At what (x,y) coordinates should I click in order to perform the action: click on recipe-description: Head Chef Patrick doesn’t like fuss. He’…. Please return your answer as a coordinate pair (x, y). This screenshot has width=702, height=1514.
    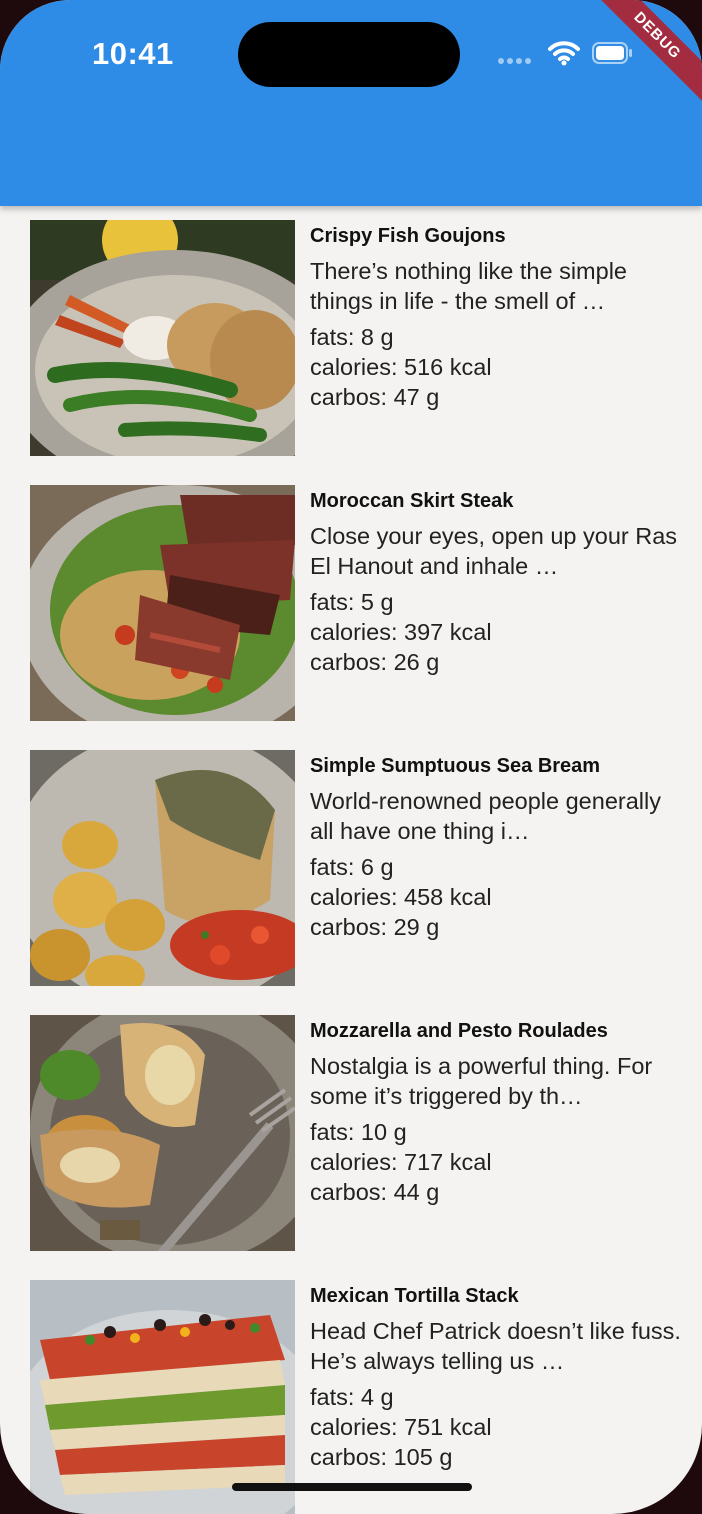
    Looking at the image, I should click on (495, 1346).